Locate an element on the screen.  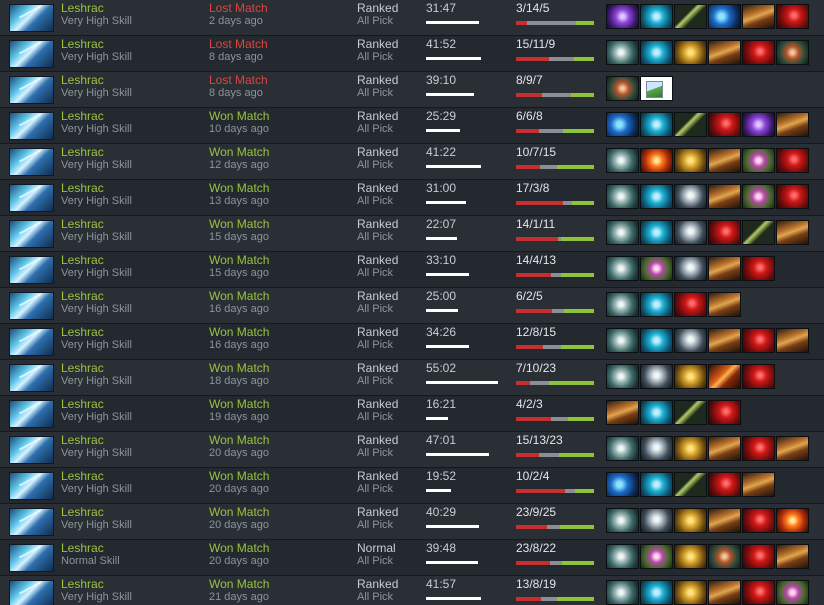
ember-icon is located at coordinates (724, 376).